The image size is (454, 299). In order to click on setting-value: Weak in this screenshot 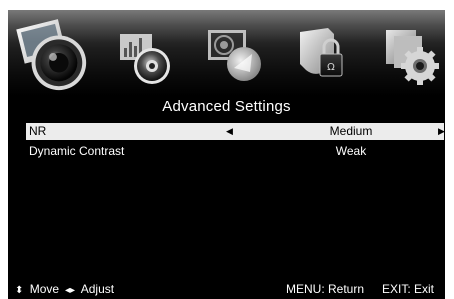, I will do `click(351, 151)`.